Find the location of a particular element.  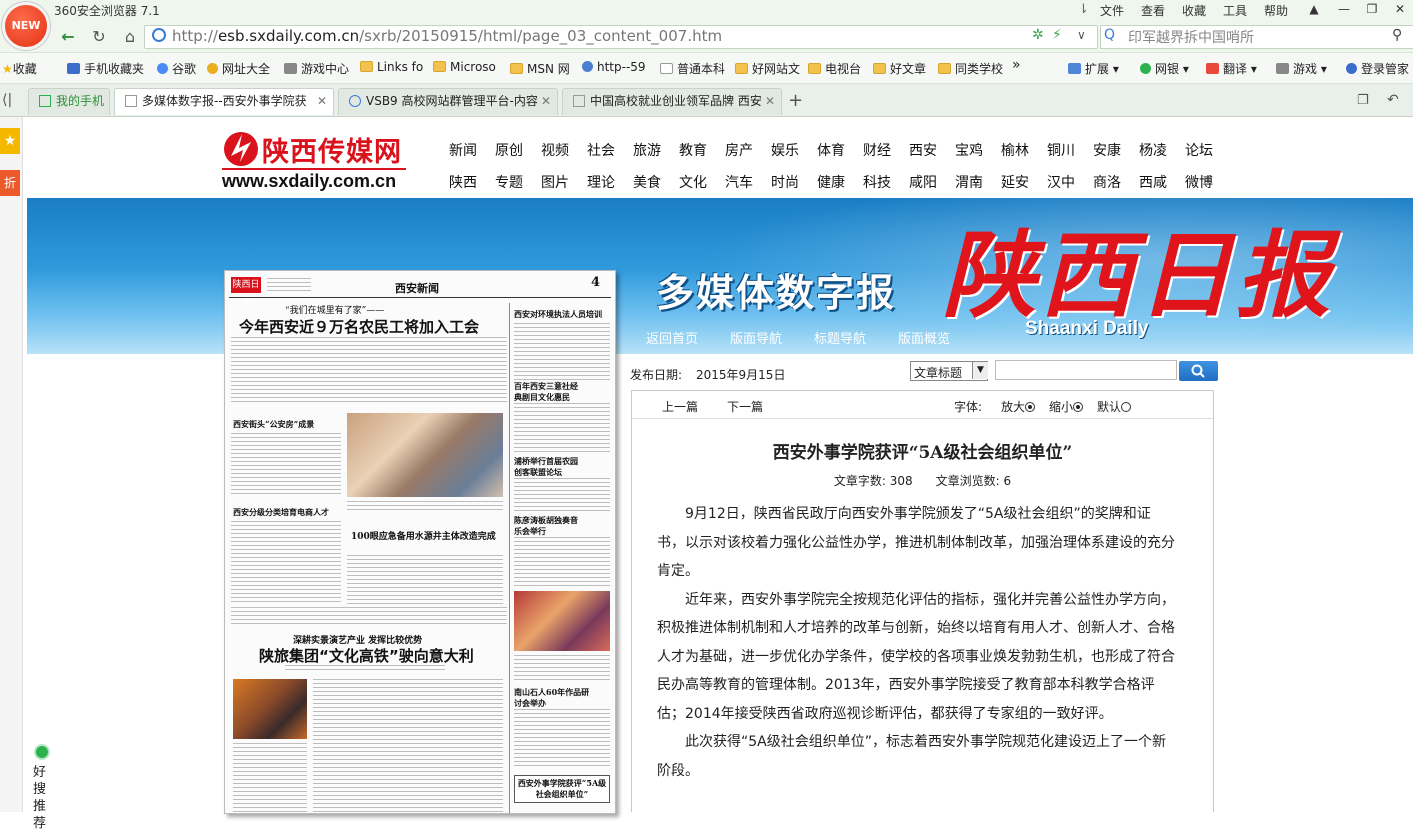

speed-icon: ✲ is located at coordinates (1038, 35).